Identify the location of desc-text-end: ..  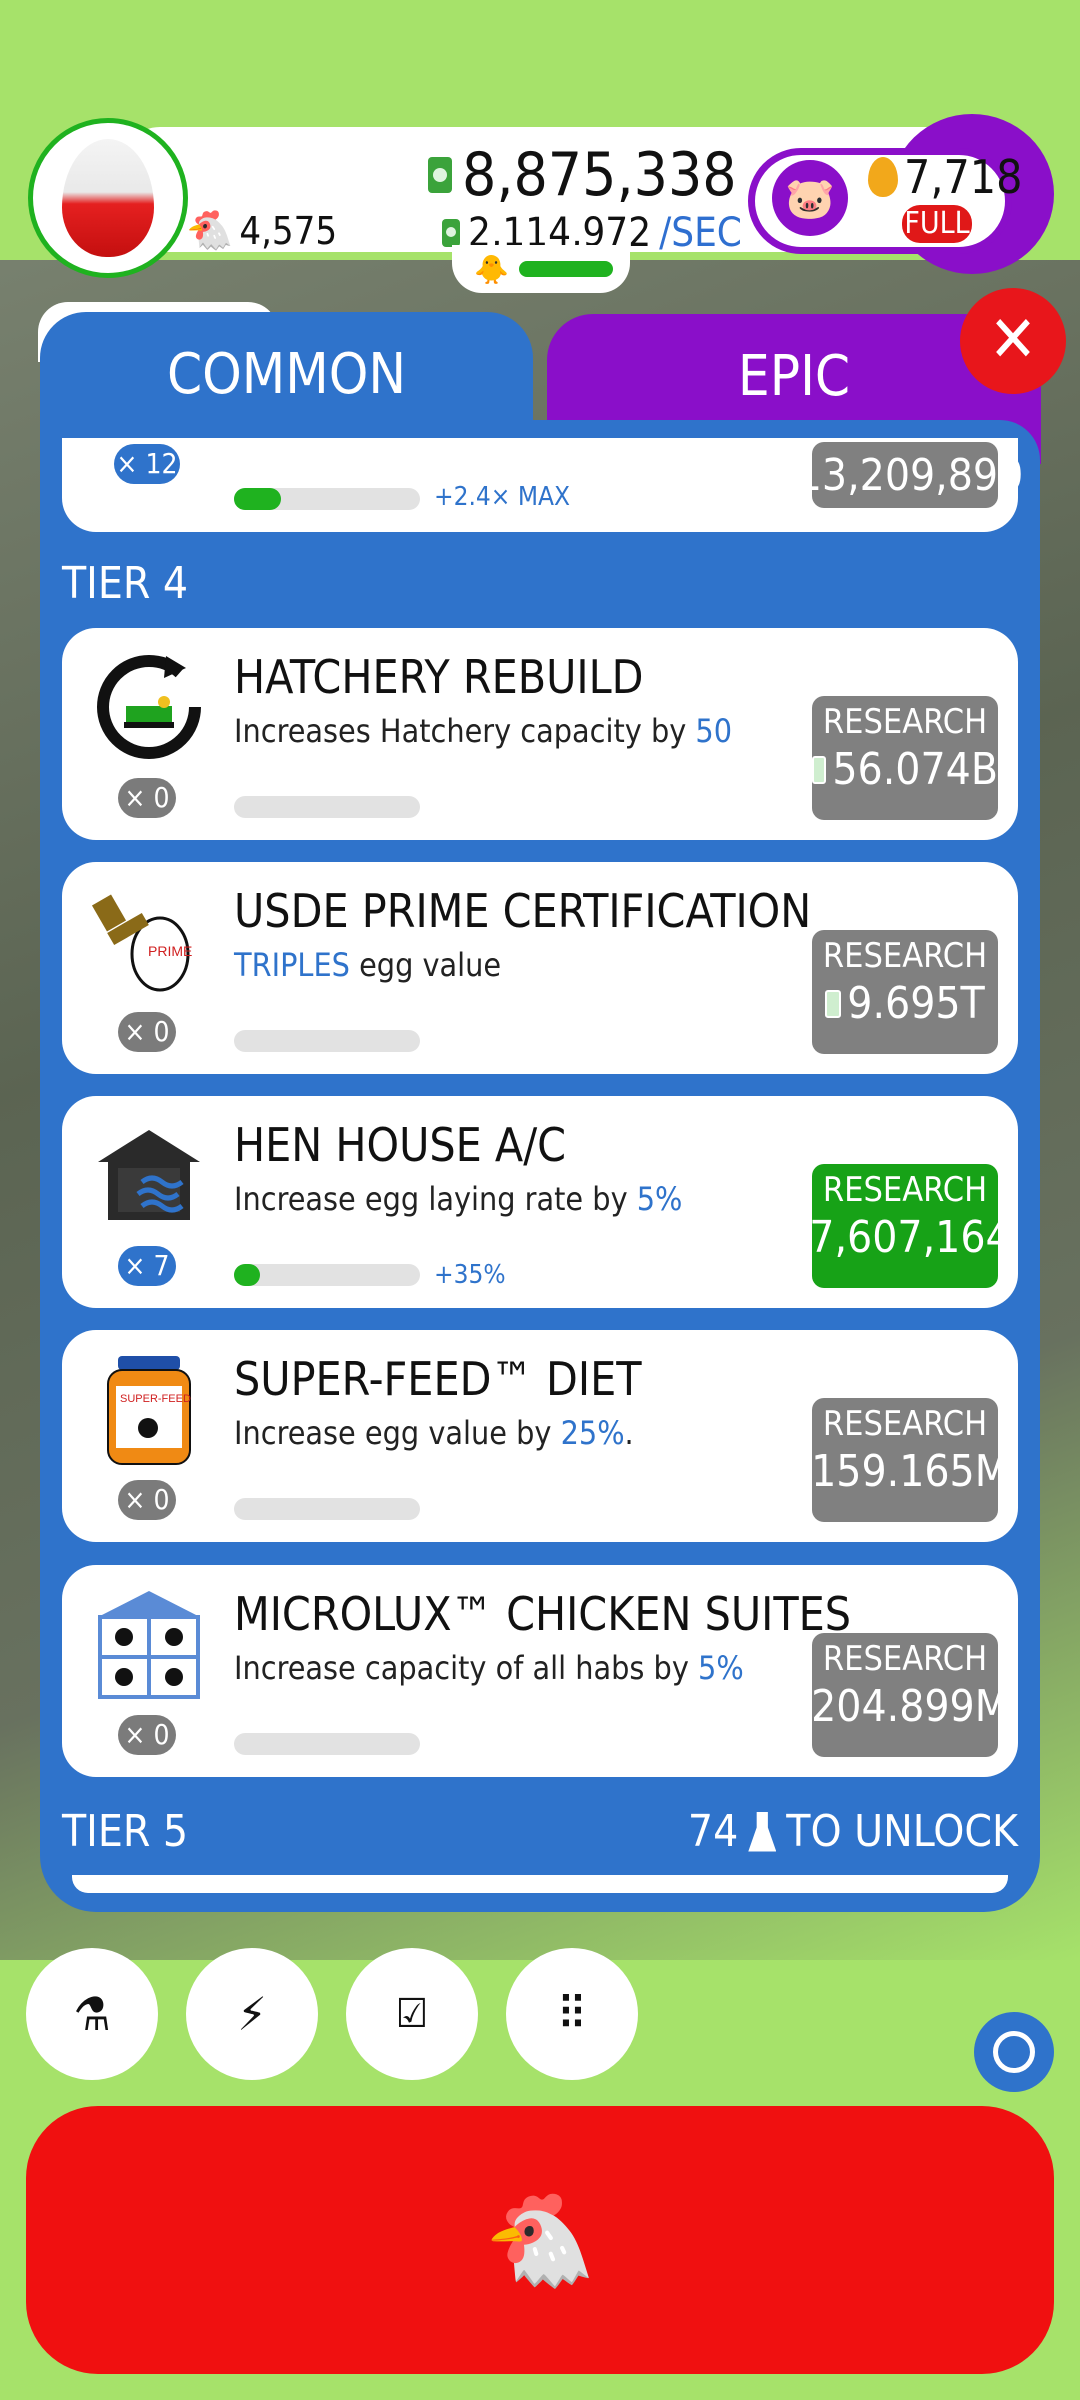
(629, 1433).